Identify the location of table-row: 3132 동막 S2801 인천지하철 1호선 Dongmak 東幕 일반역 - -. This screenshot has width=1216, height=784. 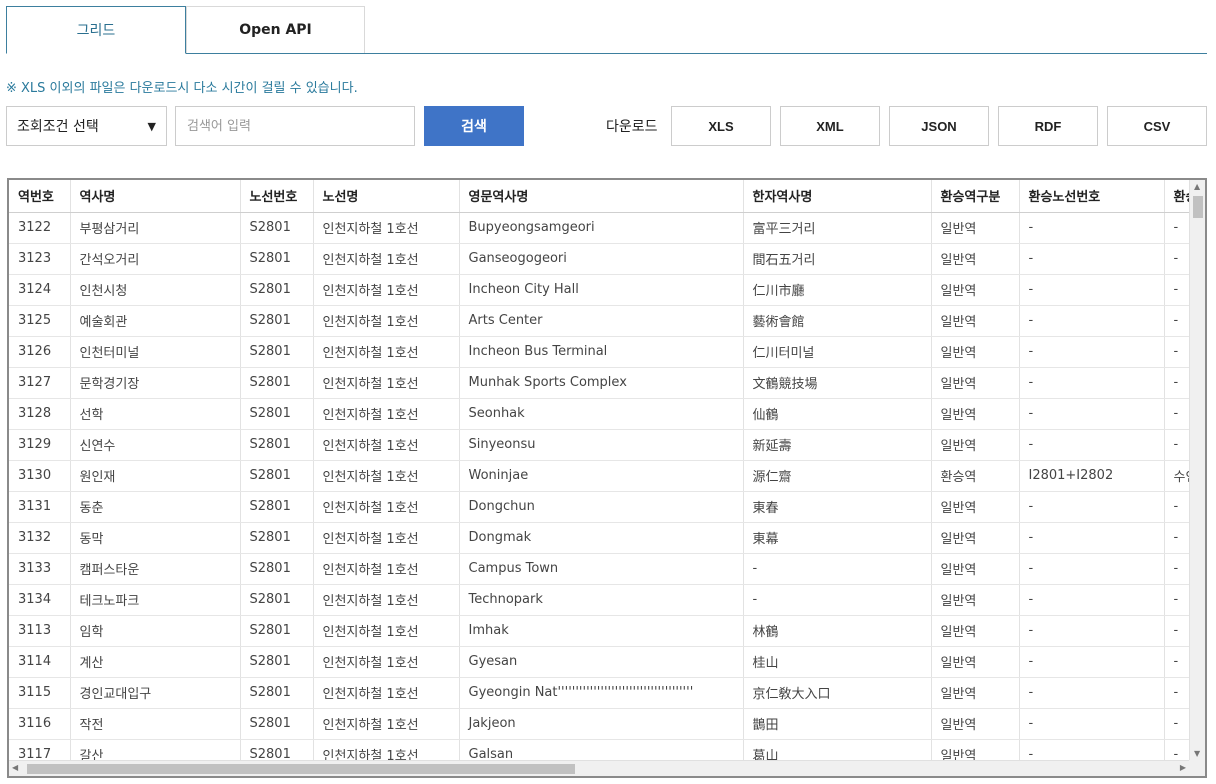
(599, 538).